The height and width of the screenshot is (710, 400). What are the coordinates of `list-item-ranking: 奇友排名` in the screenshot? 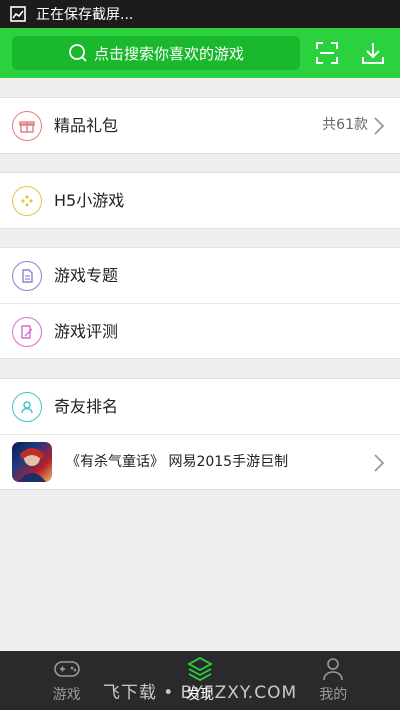 It's located at (200, 406).